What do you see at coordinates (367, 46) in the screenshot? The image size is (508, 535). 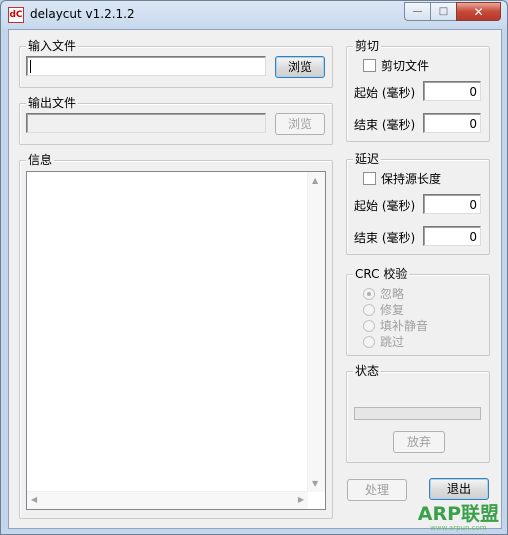 I see `cut-label: 剪切` at bounding box center [367, 46].